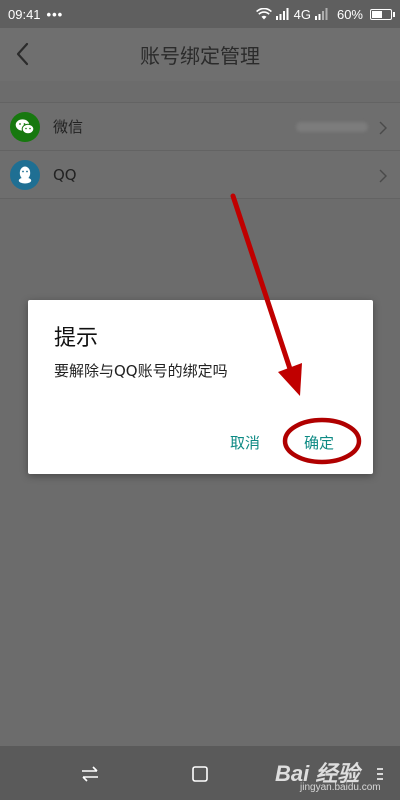 Image resolution: width=400 pixels, height=800 pixels. I want to click on battery-fill, so click(377, 14).